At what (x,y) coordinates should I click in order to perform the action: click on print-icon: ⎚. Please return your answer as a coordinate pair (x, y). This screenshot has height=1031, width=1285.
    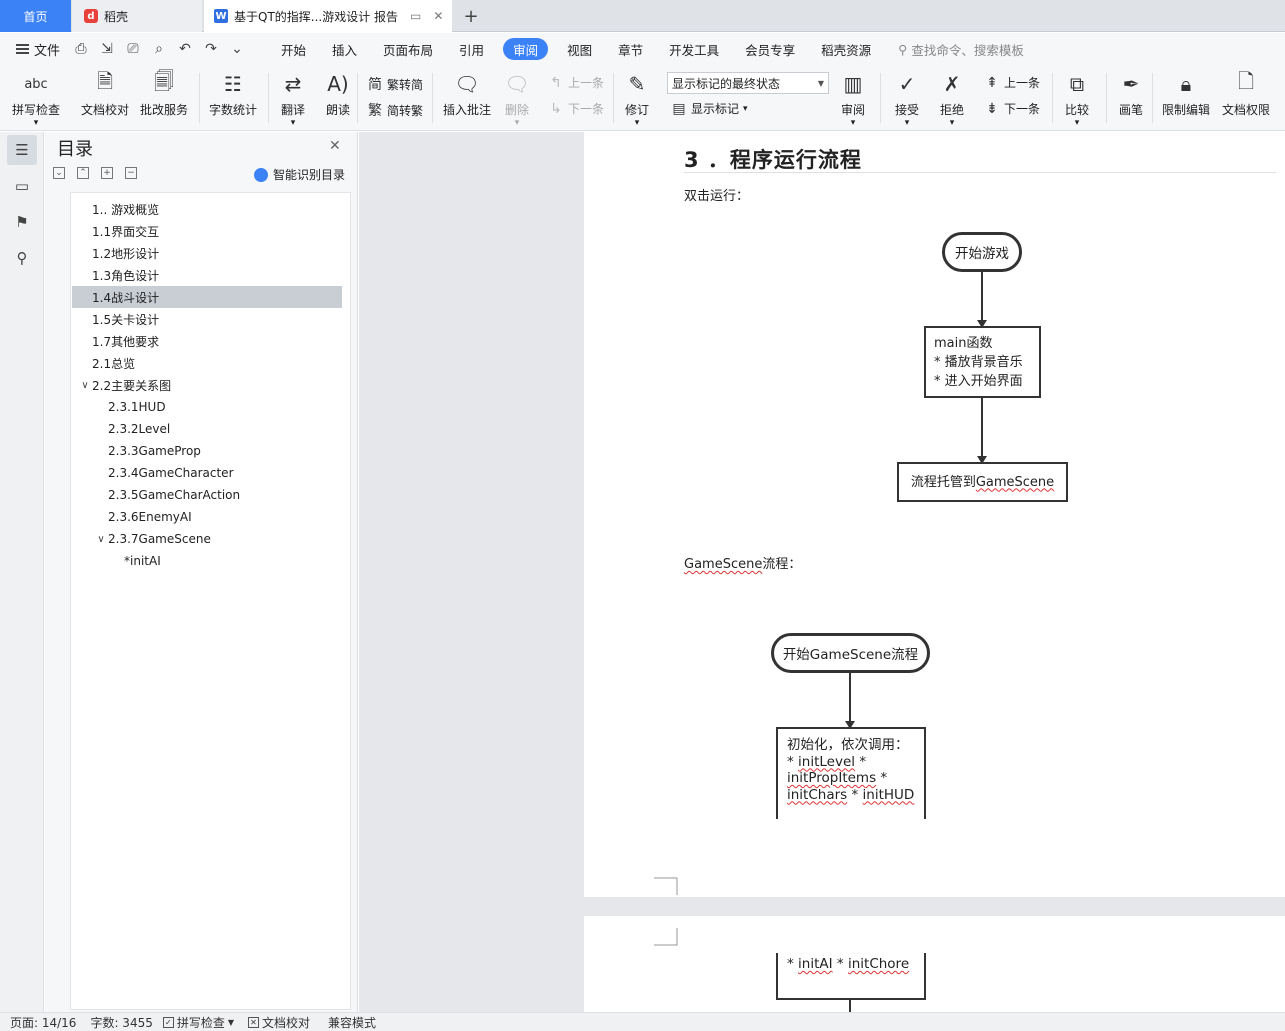
    Looking at the image, I should click on (133, 49).